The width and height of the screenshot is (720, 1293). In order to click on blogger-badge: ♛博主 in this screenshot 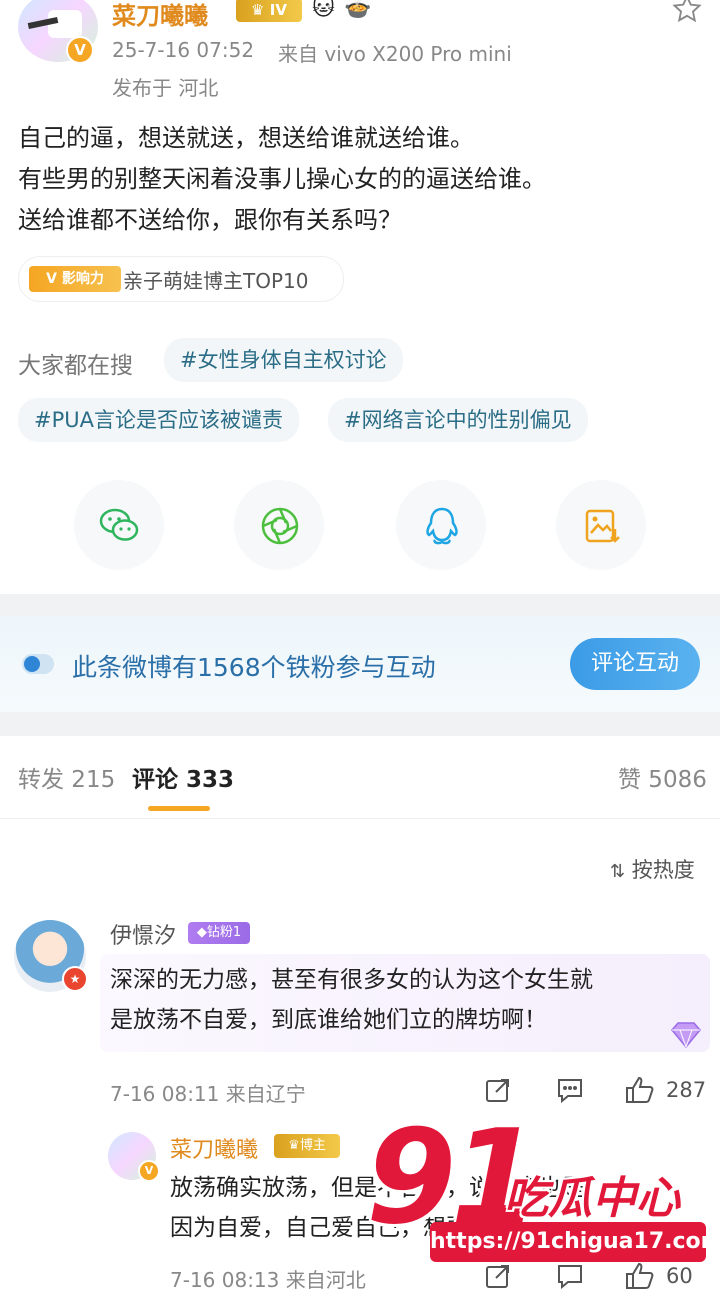, I will do `click(307, 1146)`.